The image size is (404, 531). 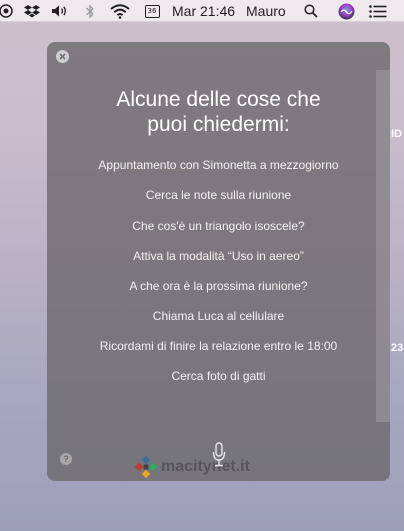 What do you see at coordinates (60, 11) in the screenshot?
I see `volume-icon` at bounding box center [60, 11].